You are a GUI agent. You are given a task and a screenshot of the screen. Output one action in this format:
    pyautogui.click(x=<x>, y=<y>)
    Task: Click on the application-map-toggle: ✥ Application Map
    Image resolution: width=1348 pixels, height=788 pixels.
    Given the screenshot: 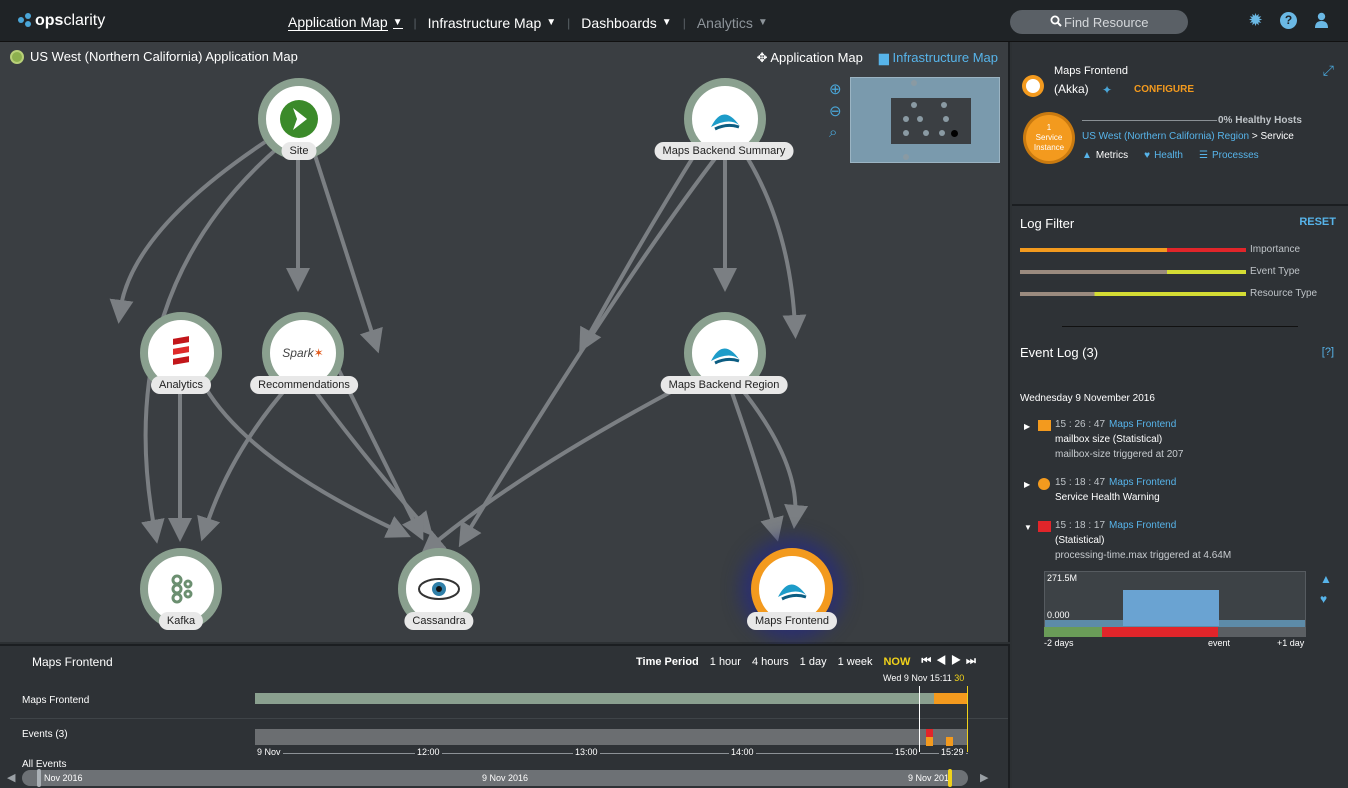 What is the action you would take?
    pyautogui.click(x=810, y=58)
    